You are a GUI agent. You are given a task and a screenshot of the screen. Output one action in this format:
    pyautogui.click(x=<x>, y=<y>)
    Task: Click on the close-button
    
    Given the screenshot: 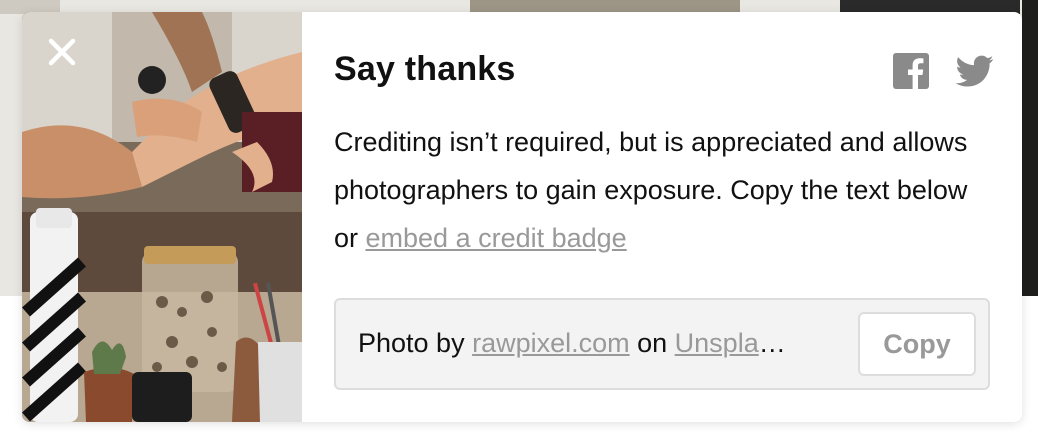 What is the action you would take?
    pyautogui.click(x=62, y=52)
    